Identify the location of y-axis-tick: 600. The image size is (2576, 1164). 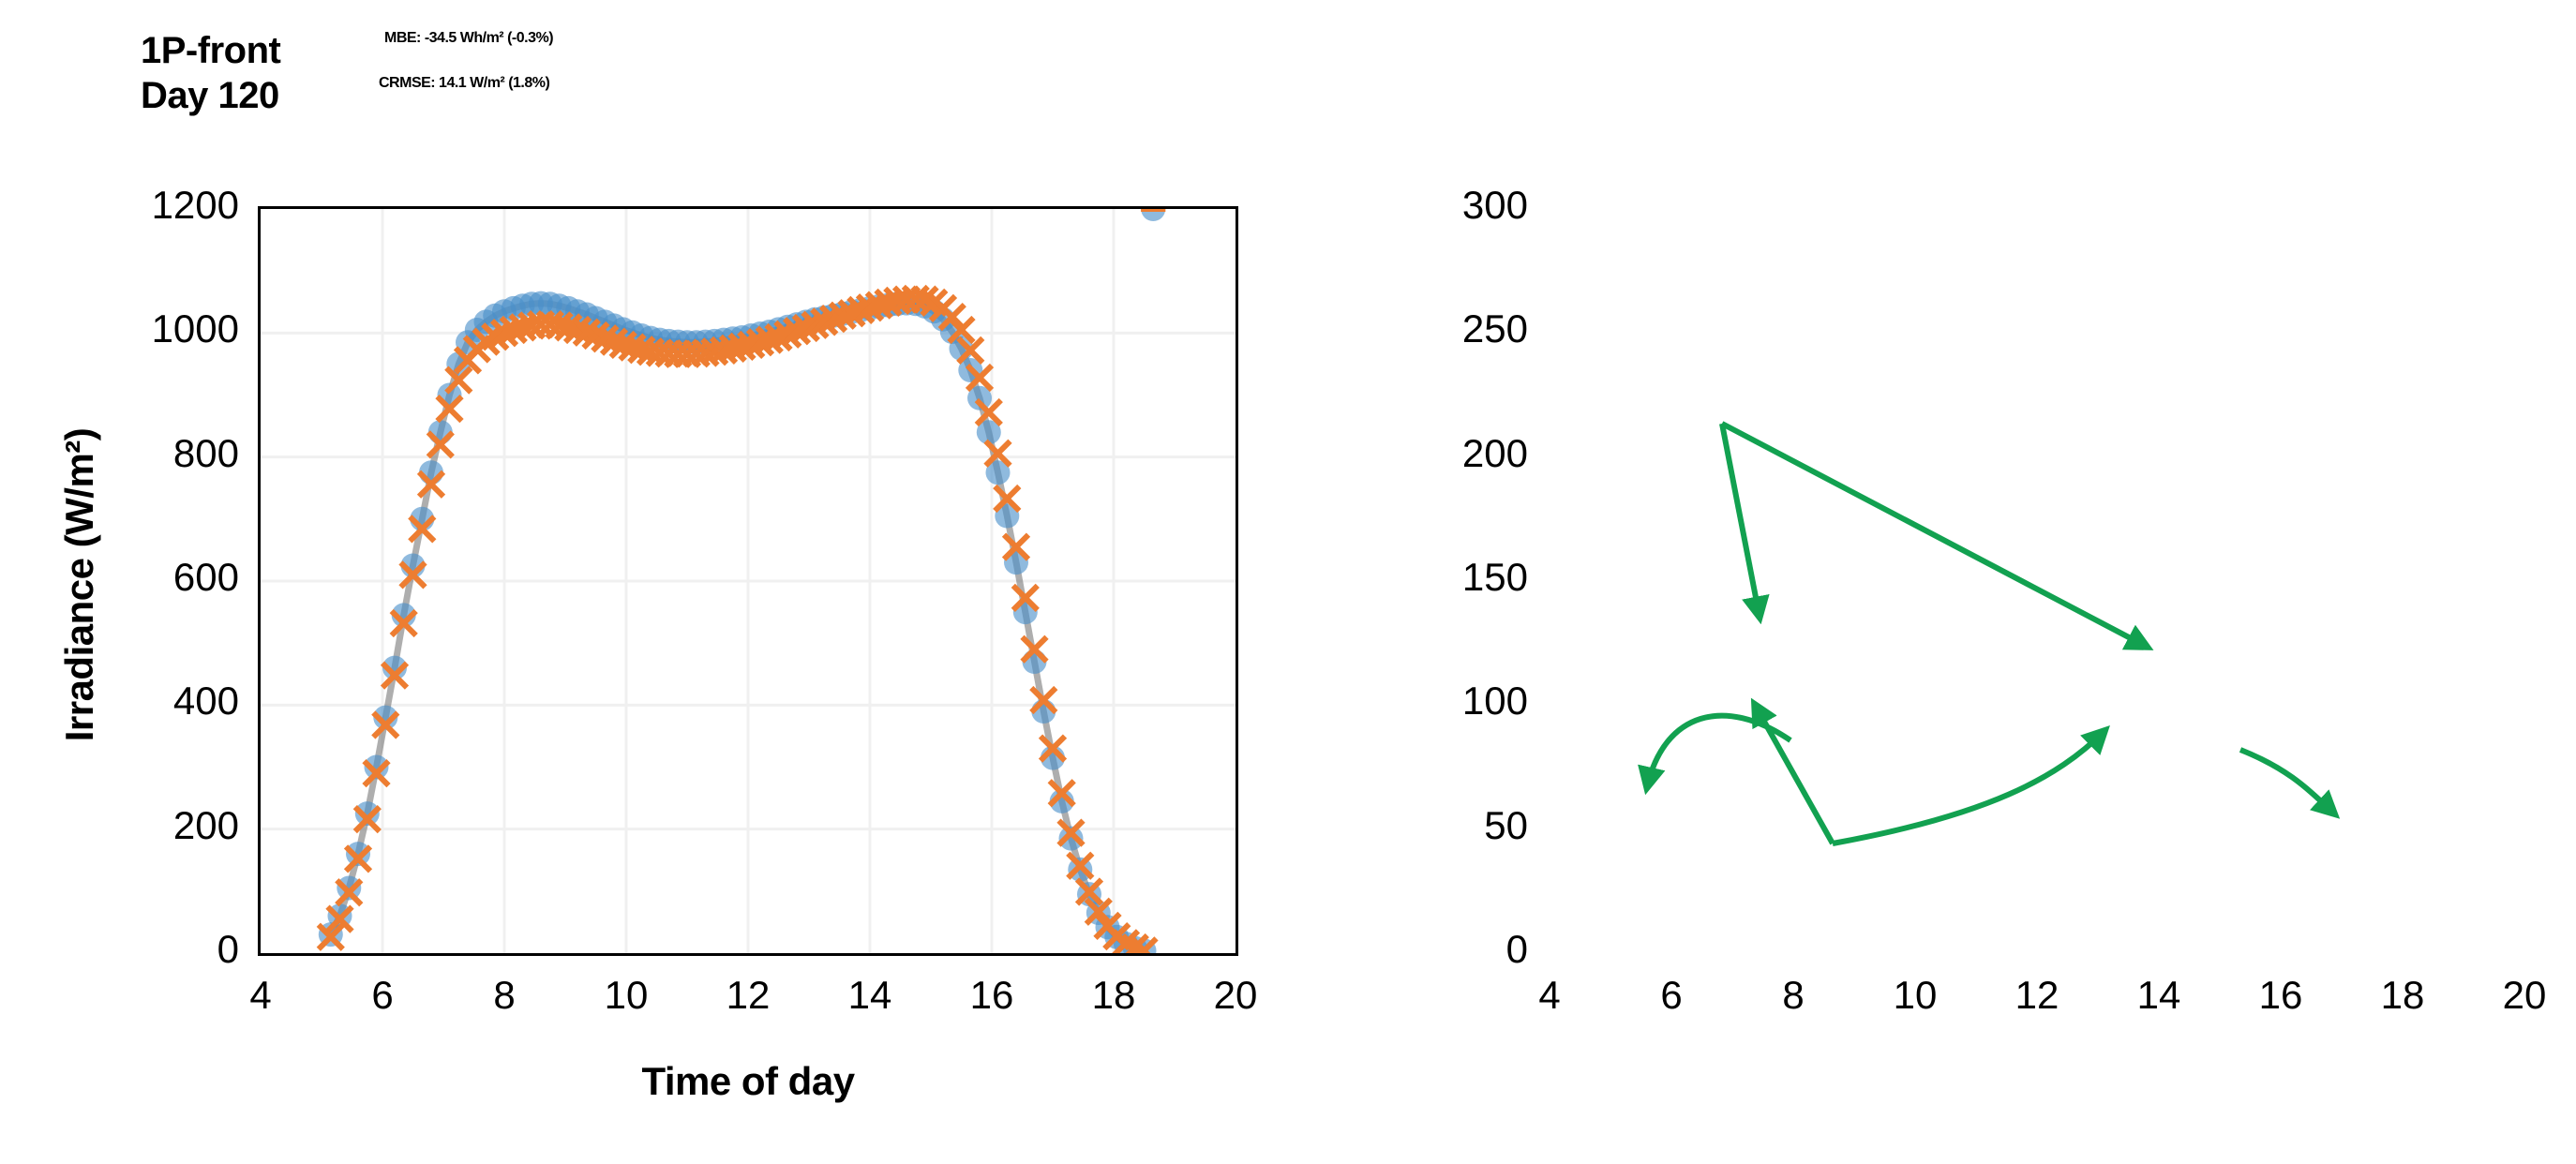
(206, 577).